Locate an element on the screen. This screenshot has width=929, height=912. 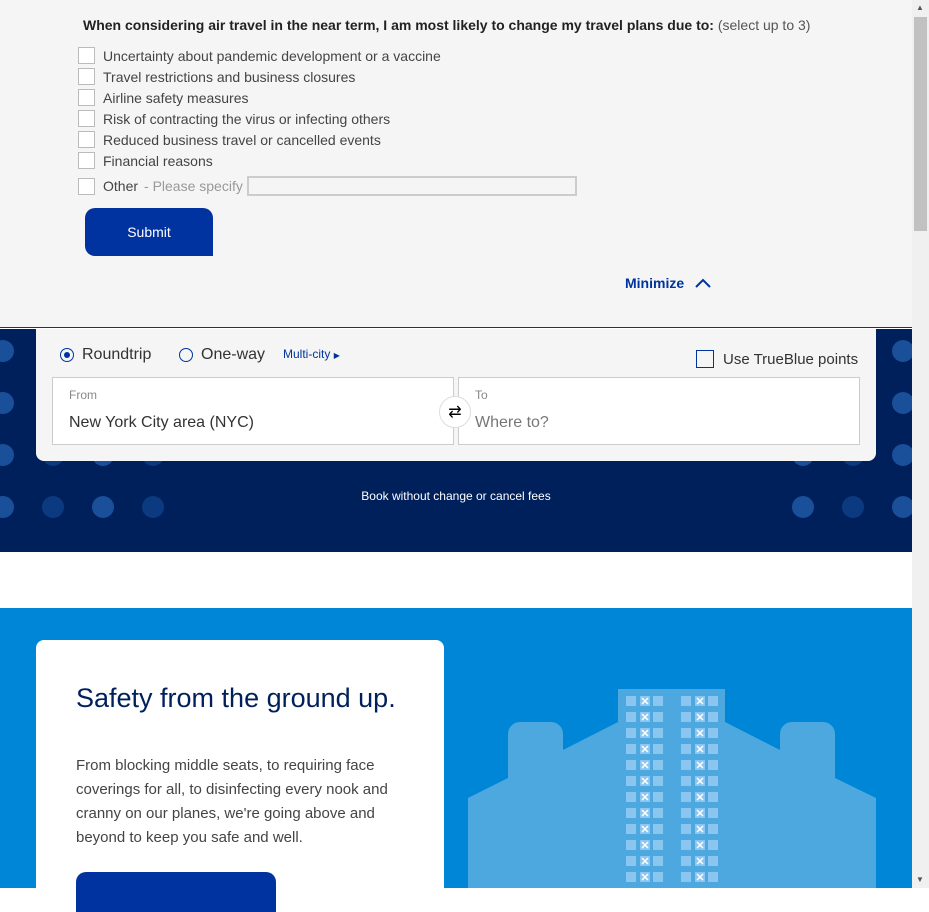
survey-option: Airline safety measures is located at coordinates (163, 97).